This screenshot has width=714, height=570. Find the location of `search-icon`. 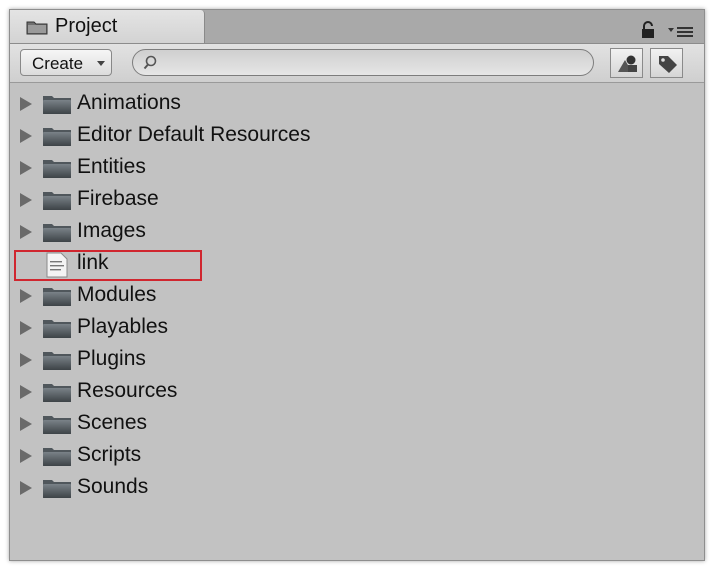

search-icon is located at coordinates (151, 65).